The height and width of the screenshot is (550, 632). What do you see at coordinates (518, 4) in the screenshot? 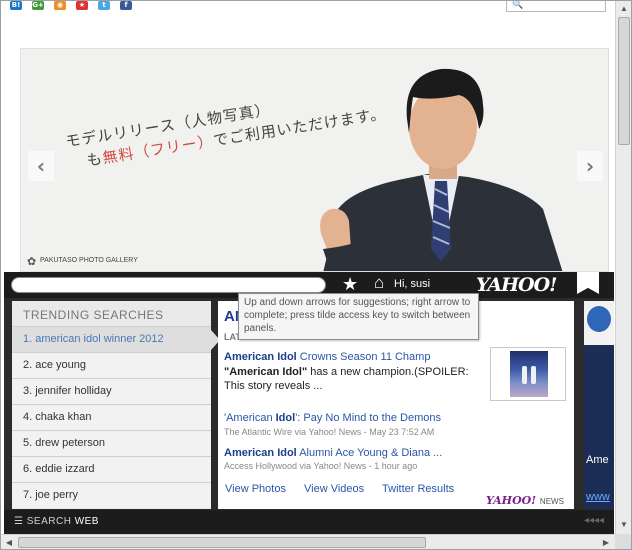
I see `search-icon: 🔍` at bounding box center [518, 4].